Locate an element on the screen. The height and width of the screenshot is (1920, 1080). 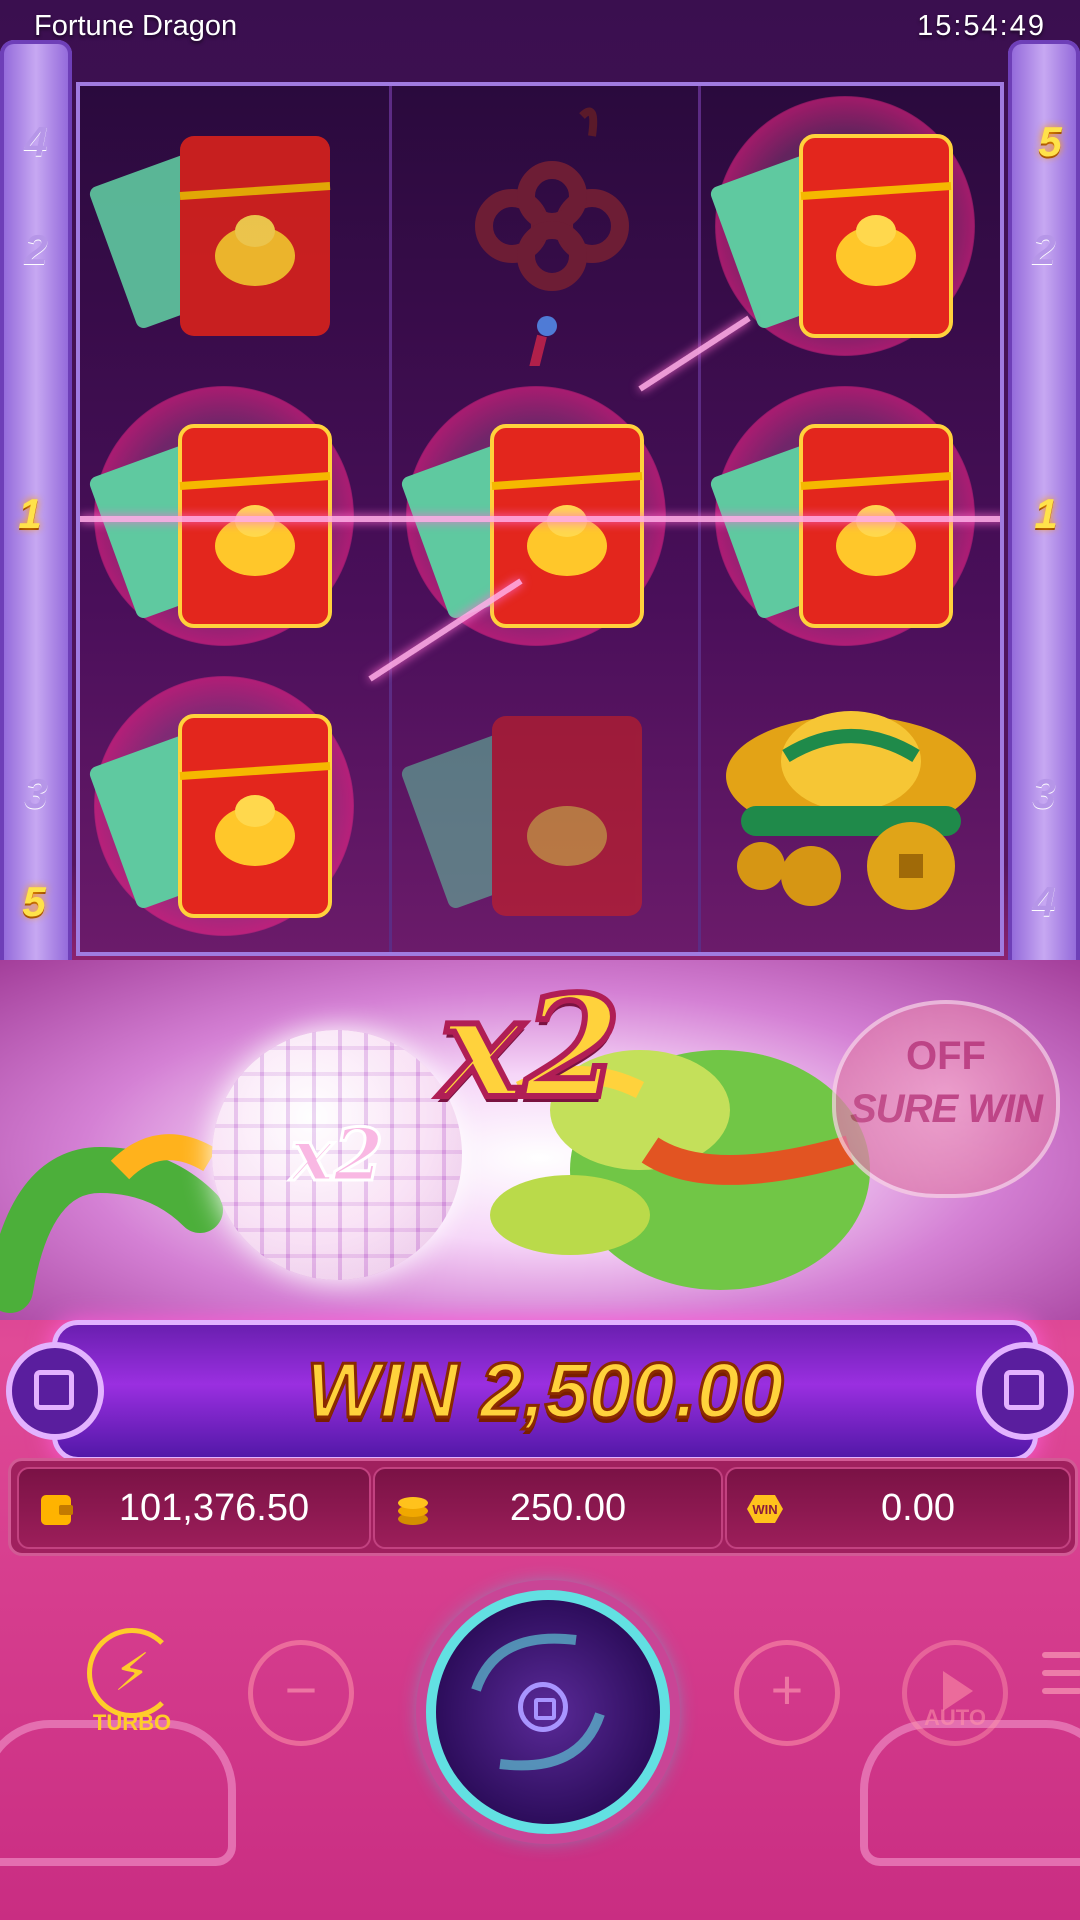
balance-panel: 101,376.50 is located at coordinates (194, 1508).